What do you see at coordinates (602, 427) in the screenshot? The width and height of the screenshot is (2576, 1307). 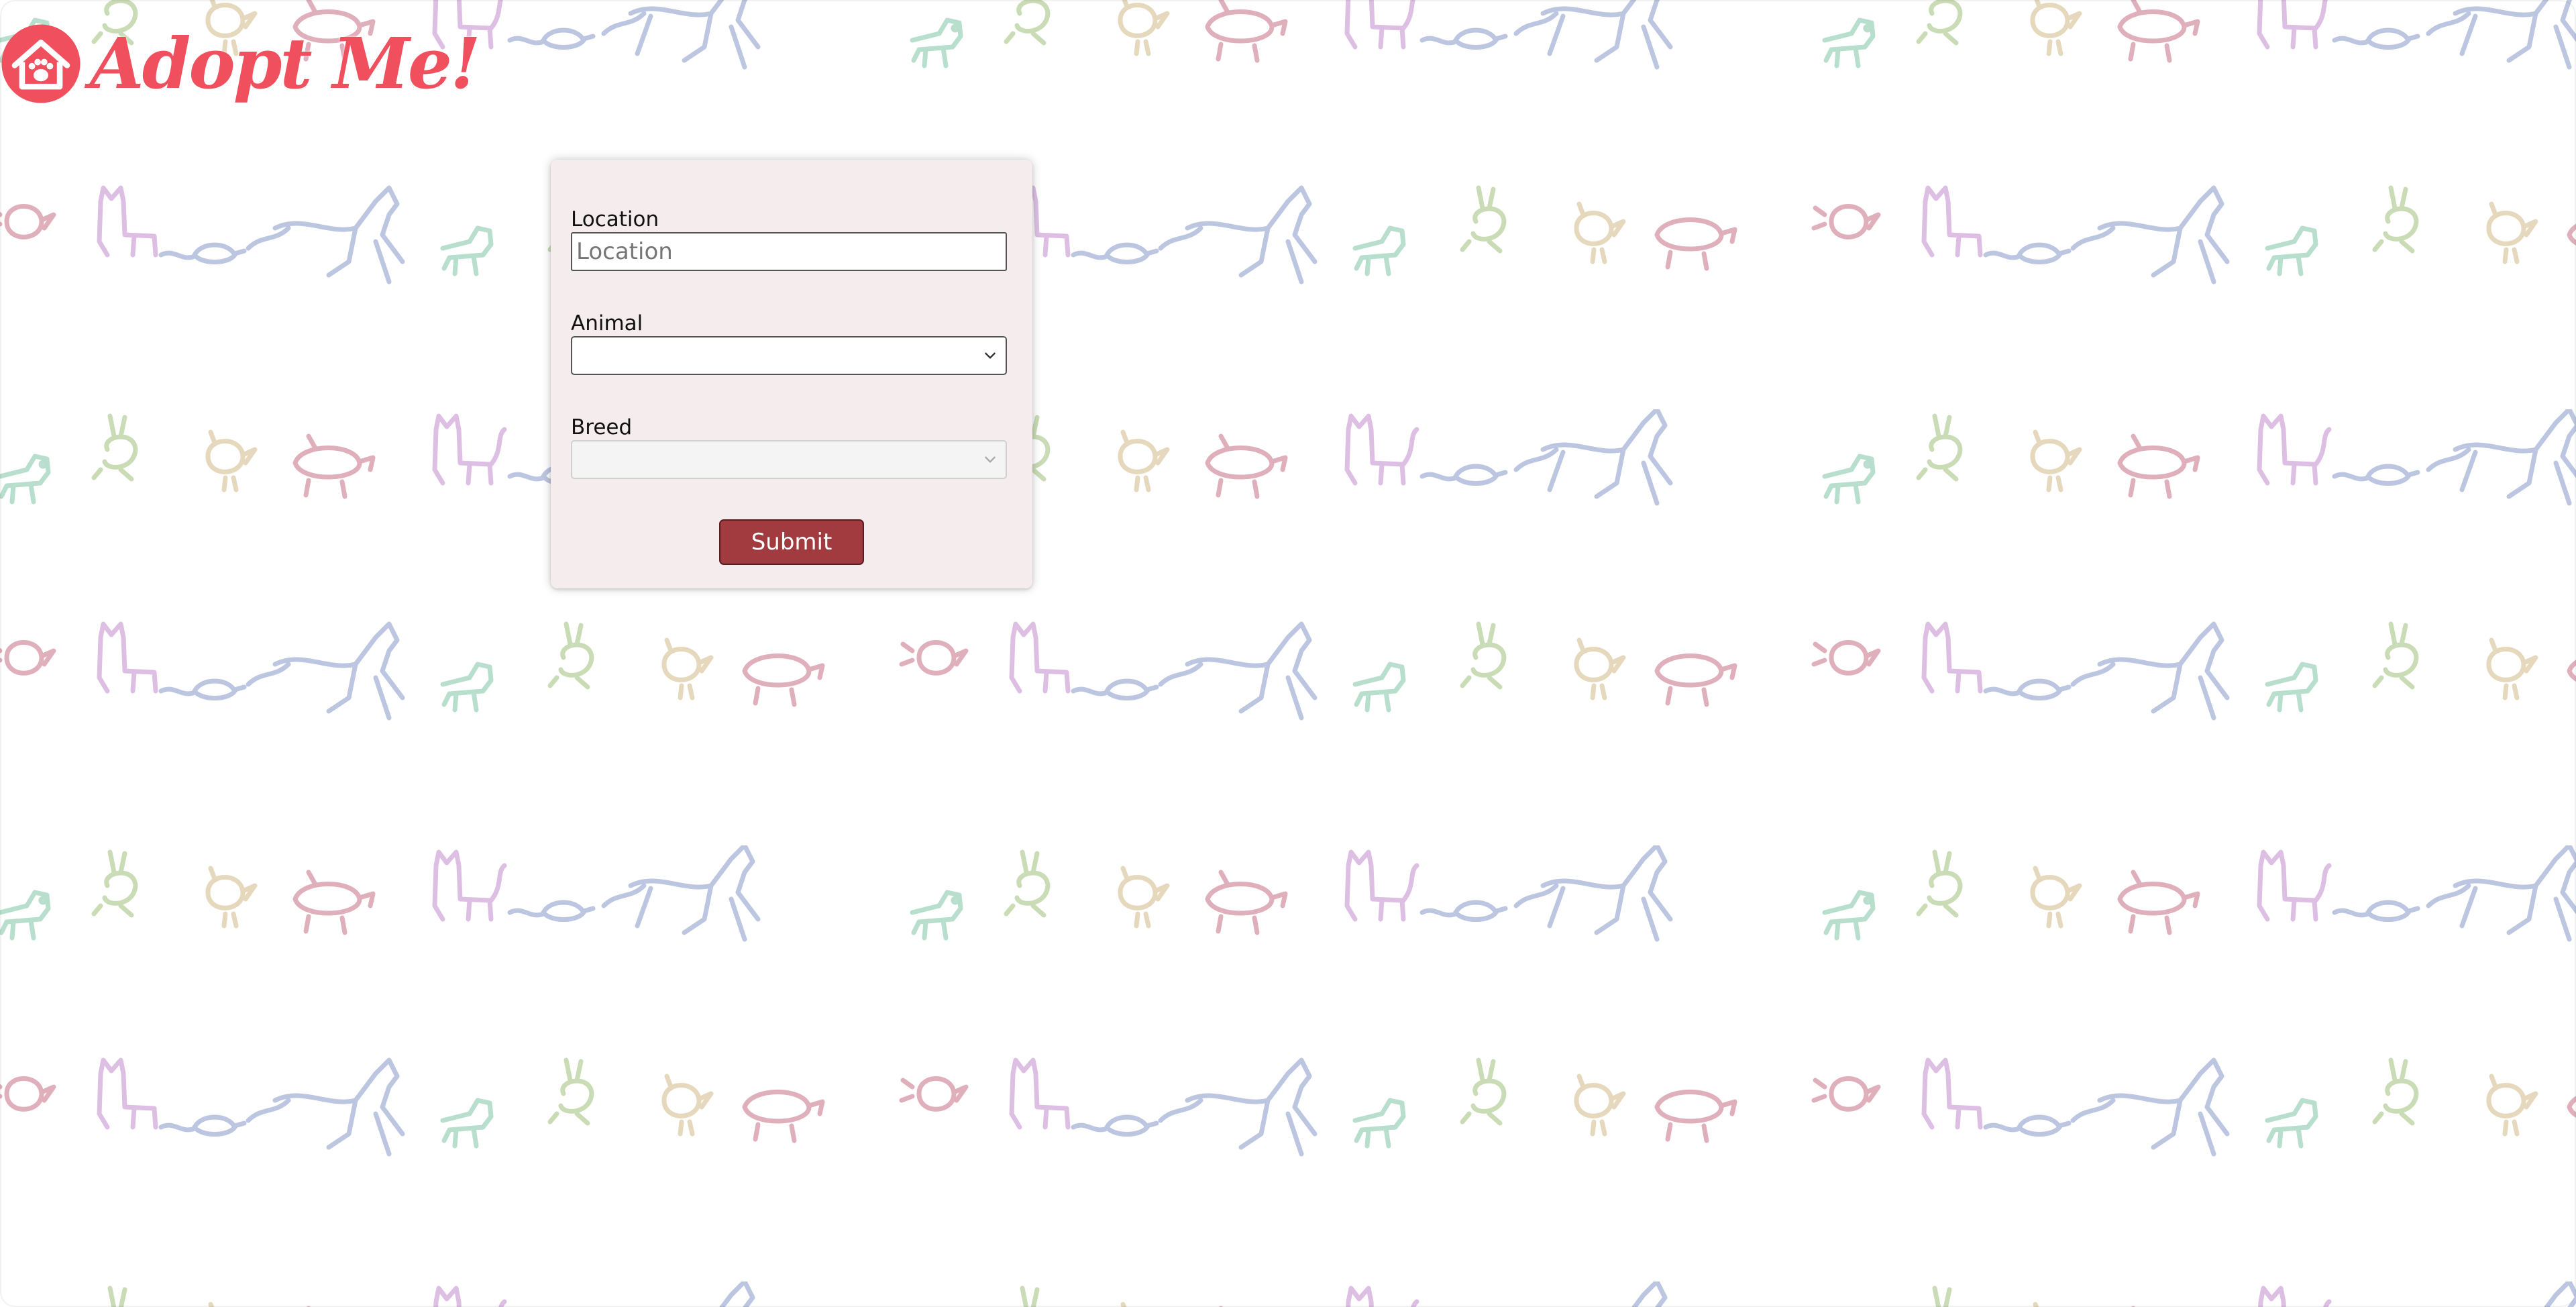 I see `breed-label: Breed` at bounding box center [602, 427].